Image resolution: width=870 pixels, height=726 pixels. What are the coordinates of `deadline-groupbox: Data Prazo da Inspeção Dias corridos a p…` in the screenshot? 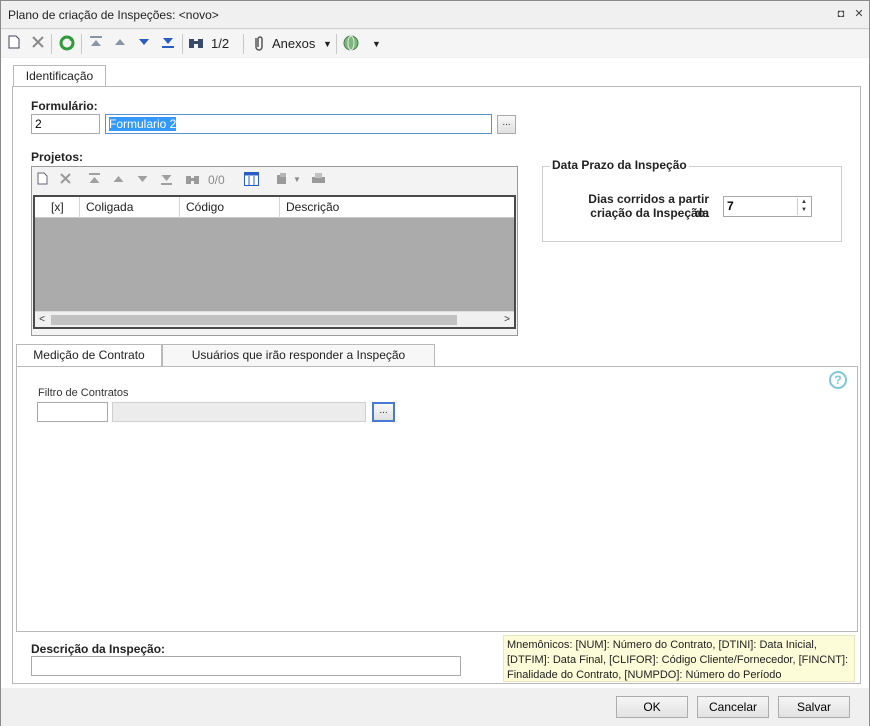 It's located at (692, 200).